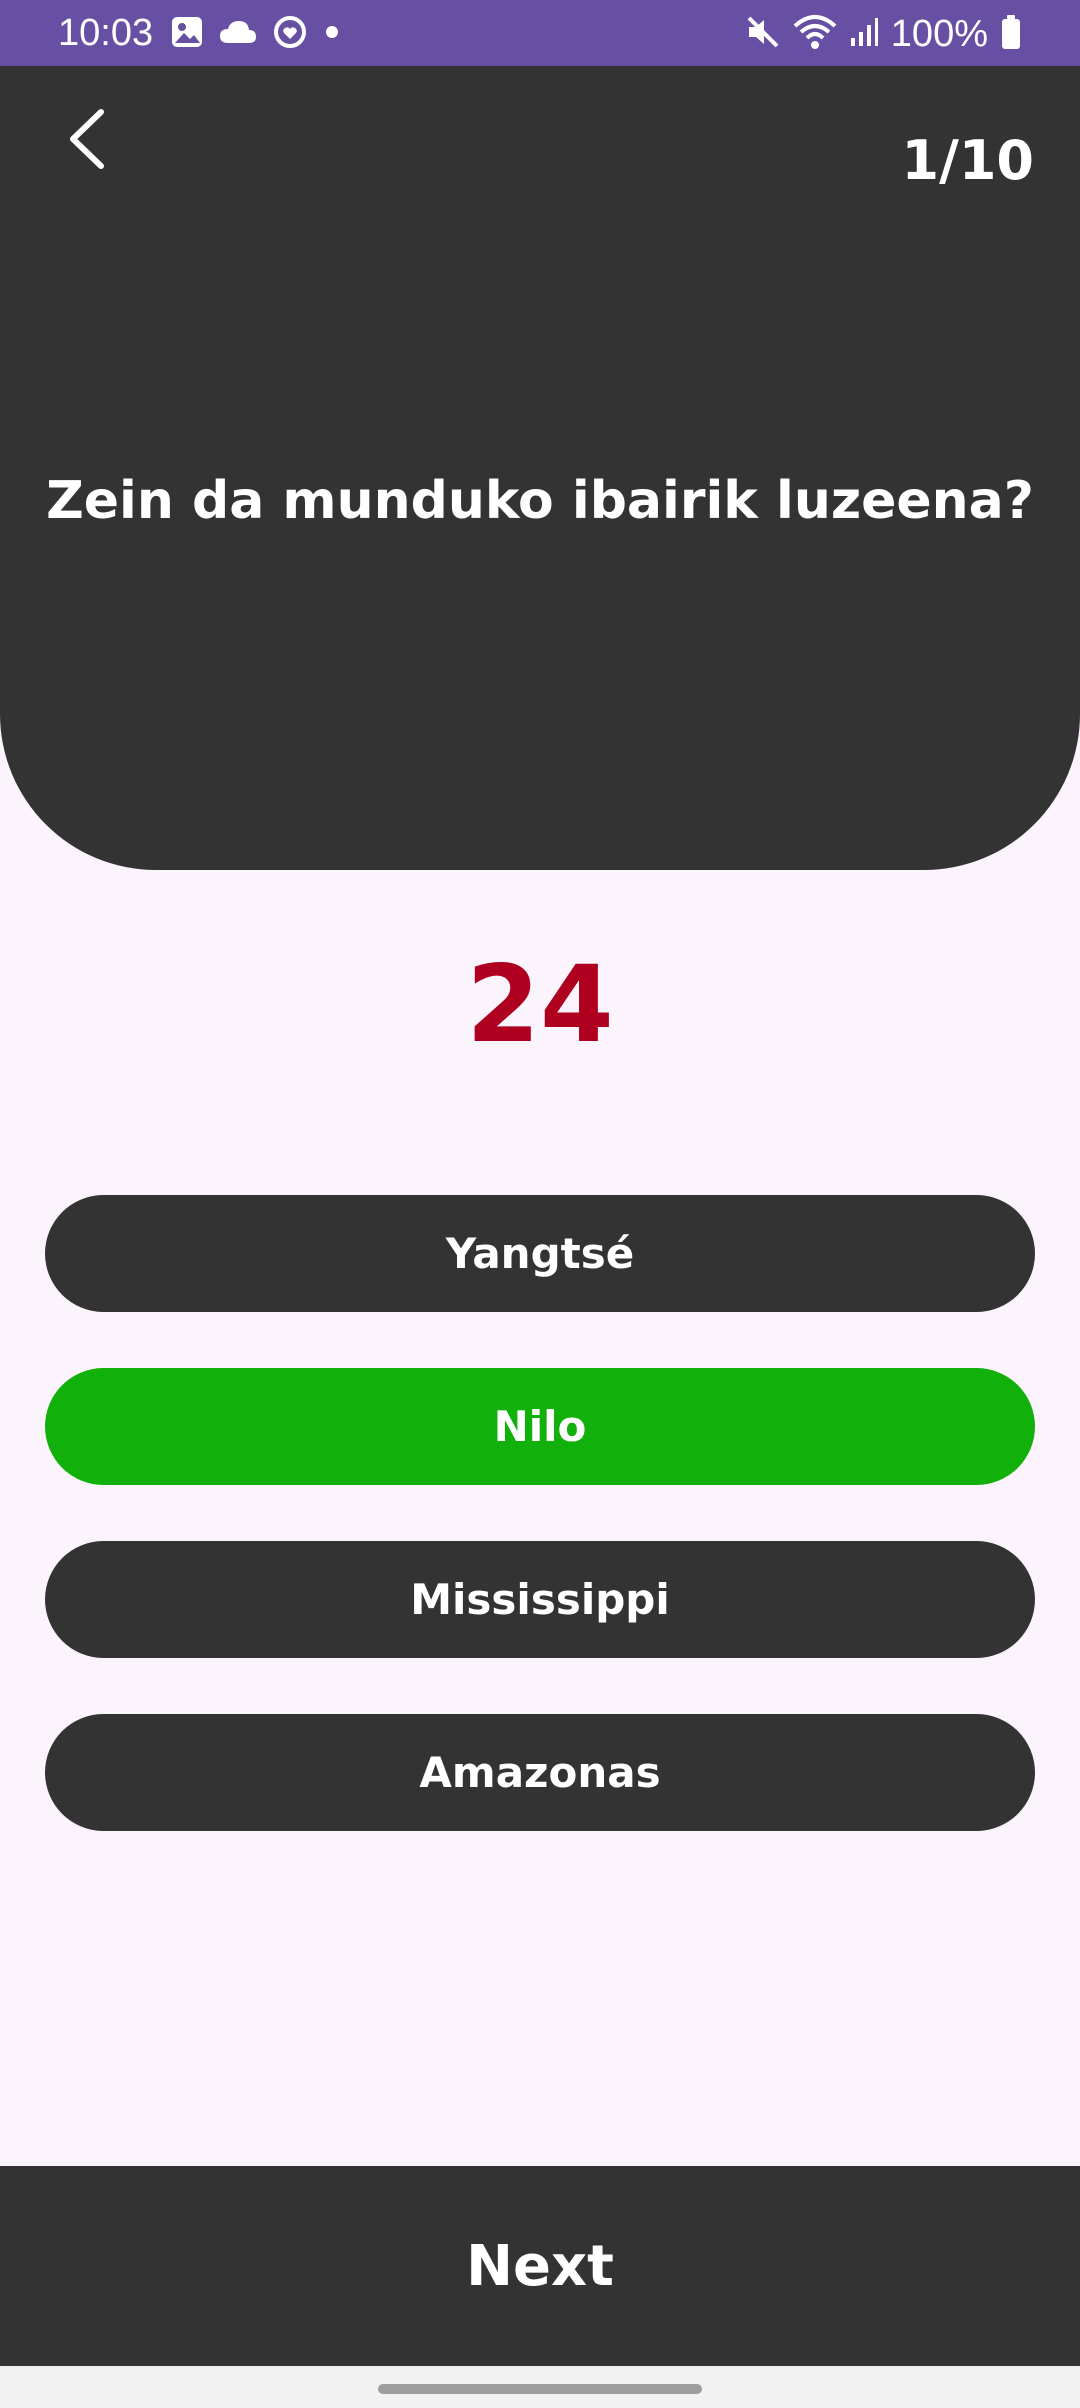  Describe the element at coordinates (967, 160) in the screenshot. I see `question-counter: 1/10` at that location.